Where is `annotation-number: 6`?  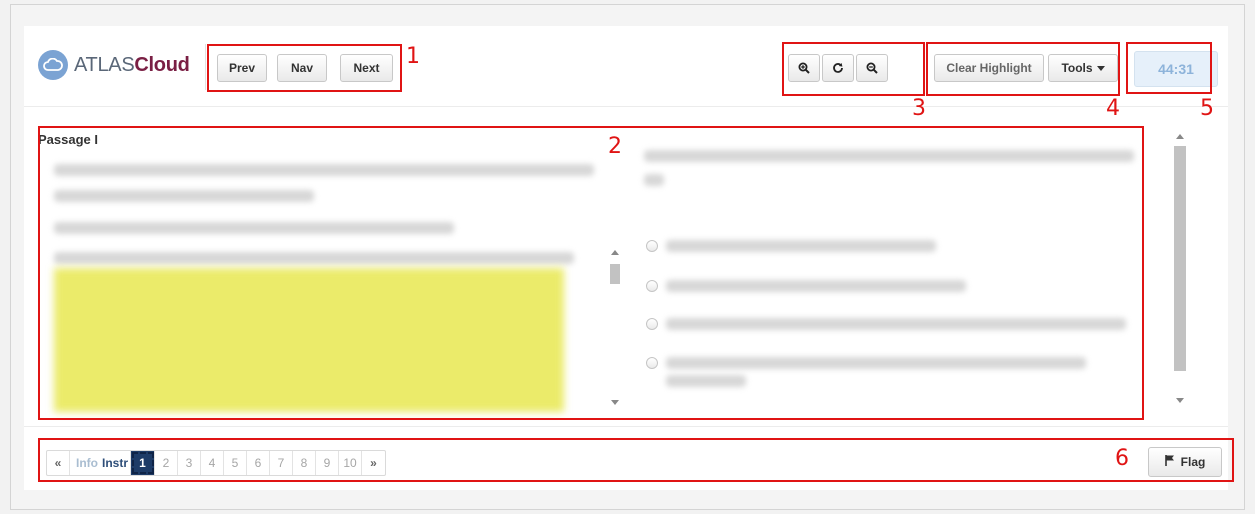
annotation-number: 6 is located at coordinates (1122, 458).